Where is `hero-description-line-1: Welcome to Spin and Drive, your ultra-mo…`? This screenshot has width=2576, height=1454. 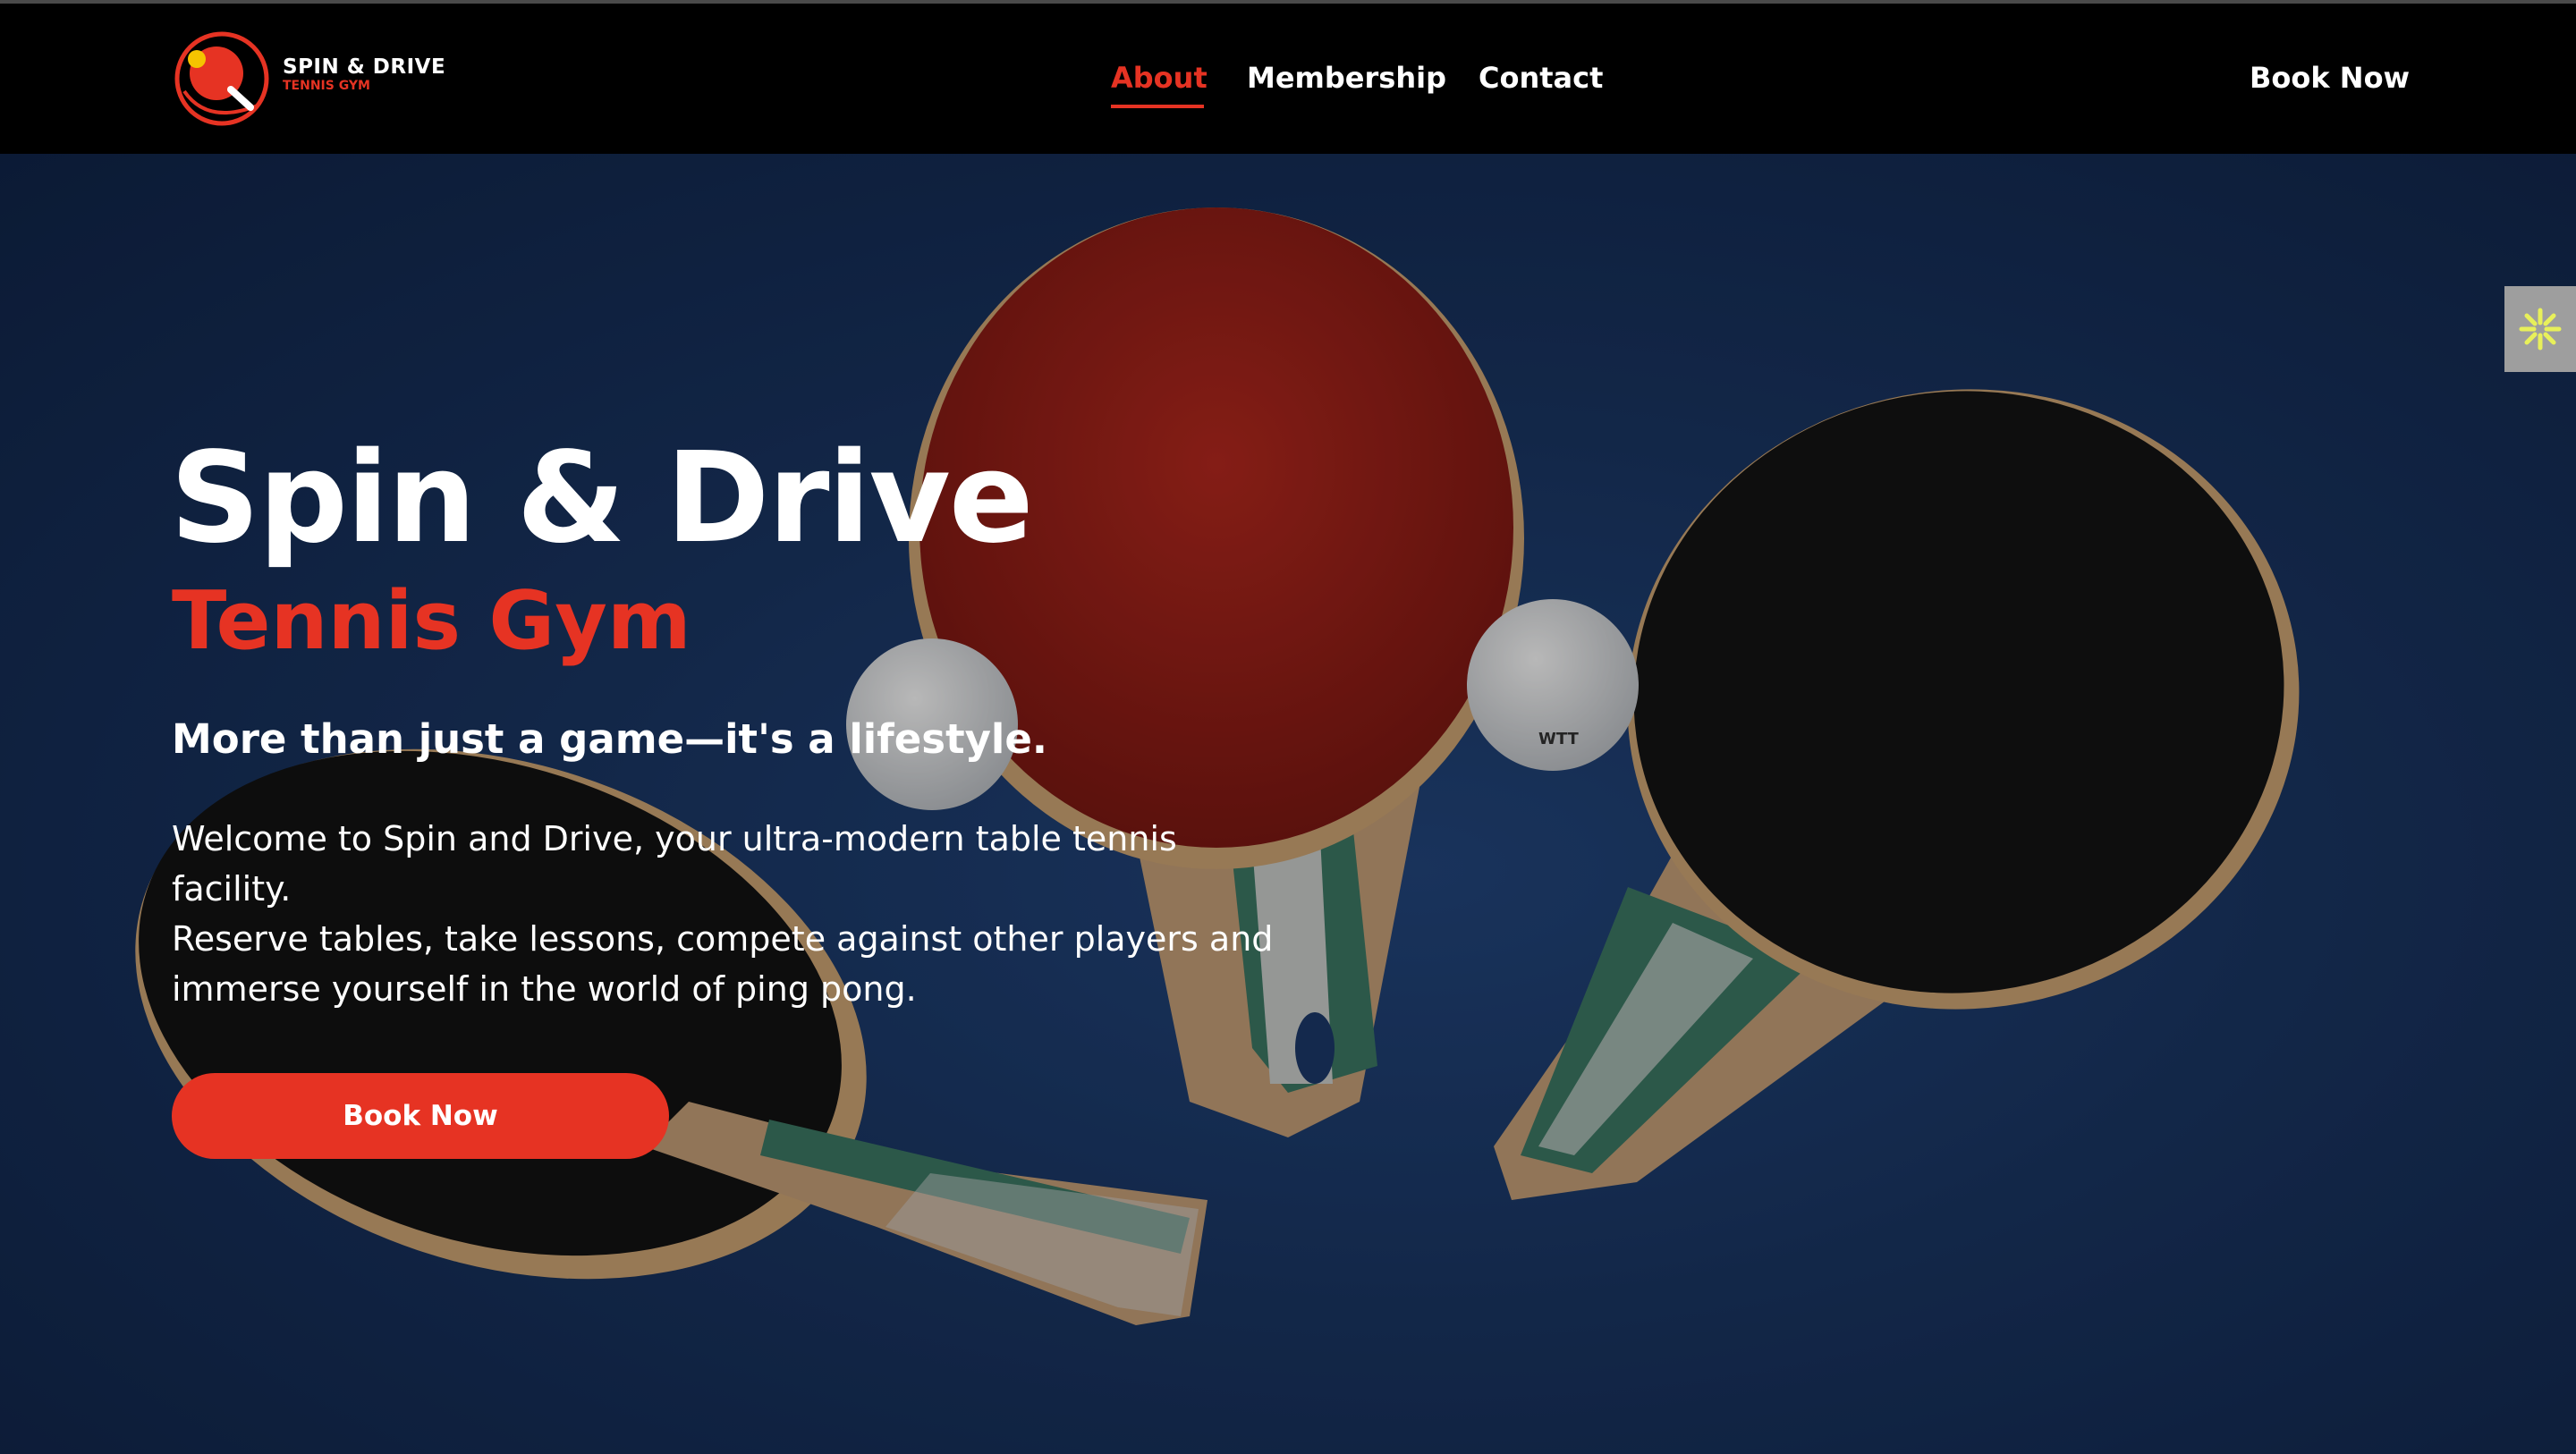
hero-description-line-1: Welcome to Spin and Drive, your ultra-mo… is located at coordinates (674, 864).